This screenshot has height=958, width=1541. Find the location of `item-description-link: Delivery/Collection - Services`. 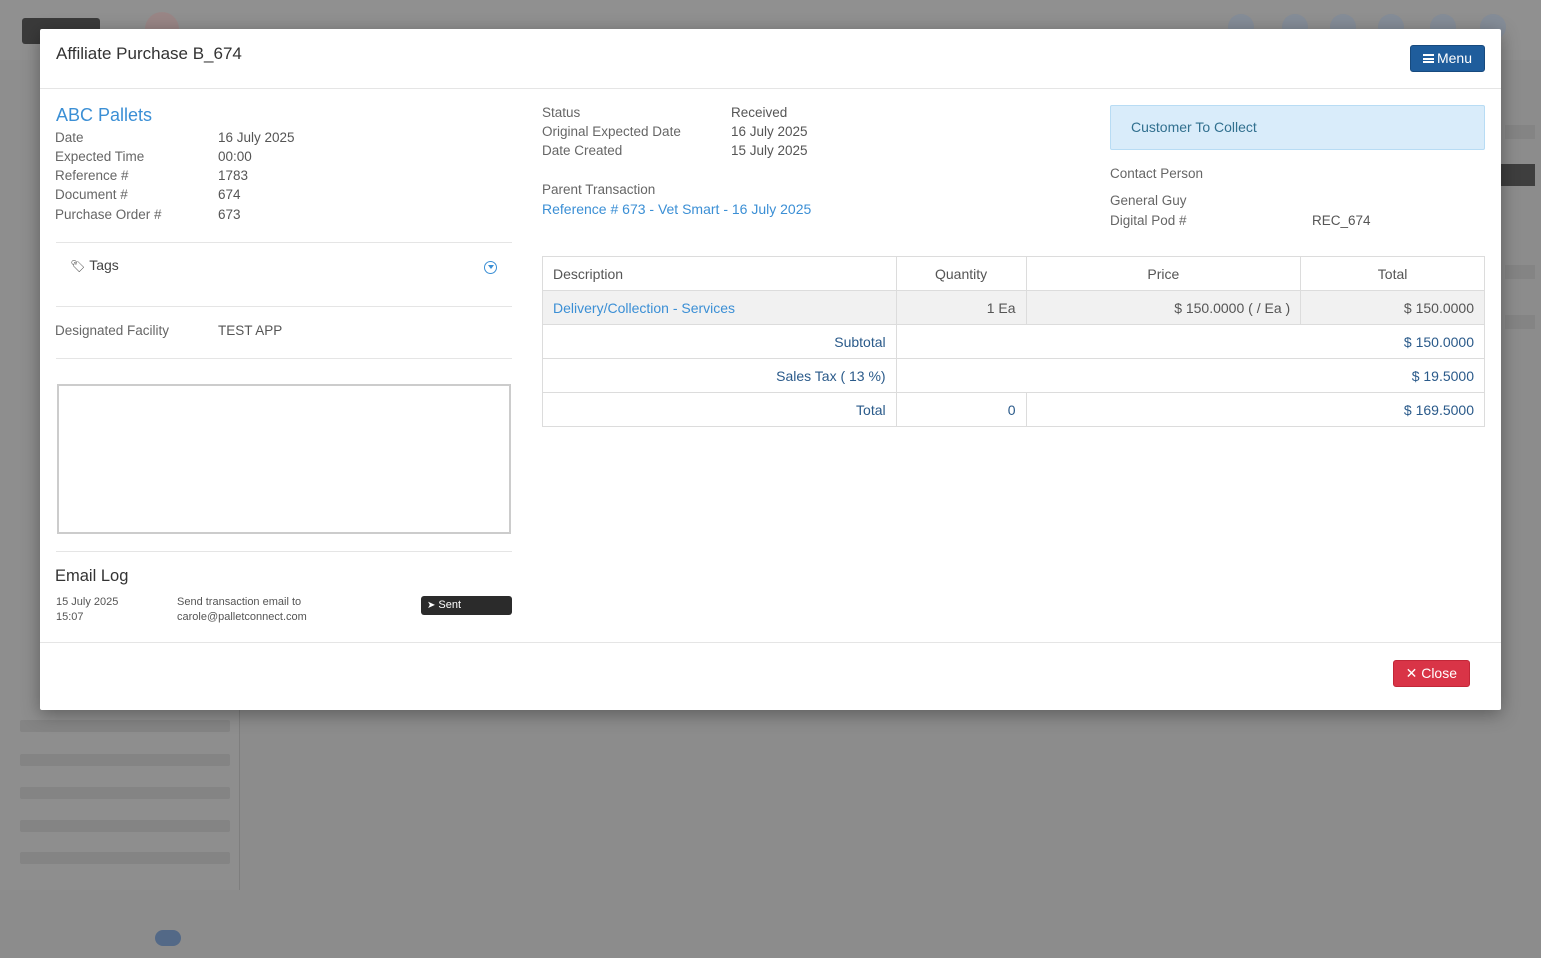

item-description-link: Delivery/Collection - Services is located at coordinates (719, 307).